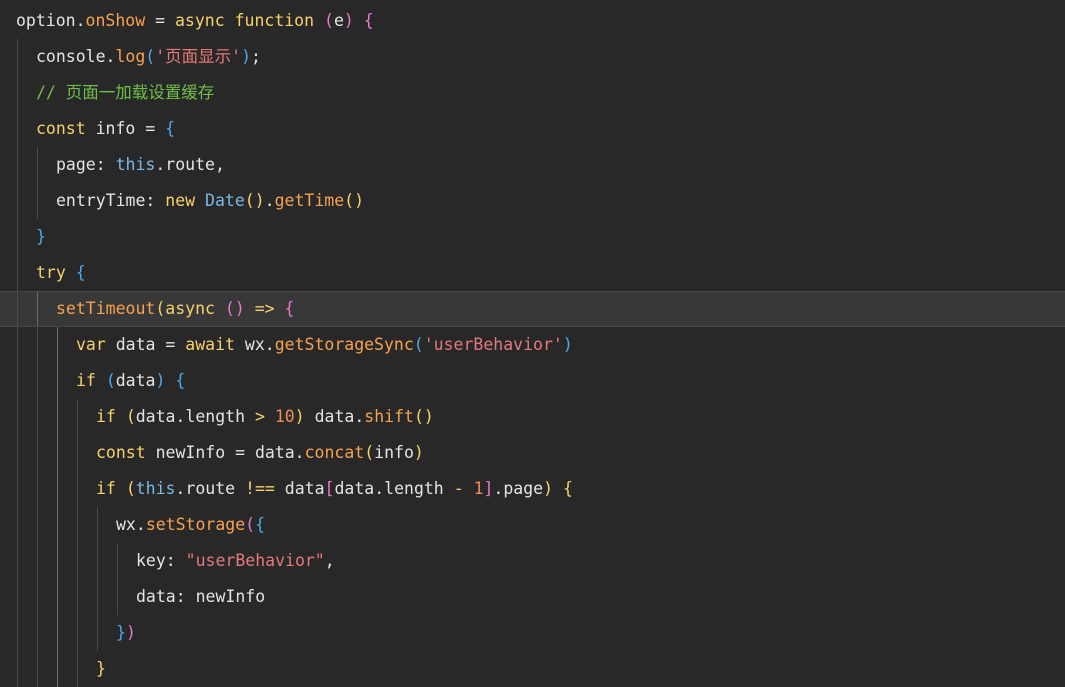 The height and width of the screenshot is (687, 1065). I want to click on code-text: data: newInfo, so click(200, 597).